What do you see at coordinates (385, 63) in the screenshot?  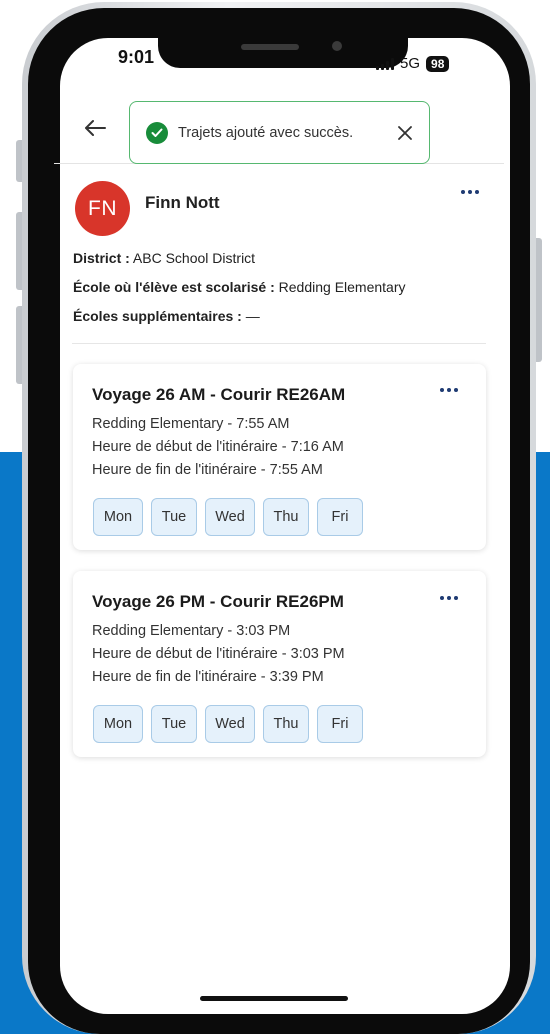 I see `signal-icon` at bounding box center [385, 63].